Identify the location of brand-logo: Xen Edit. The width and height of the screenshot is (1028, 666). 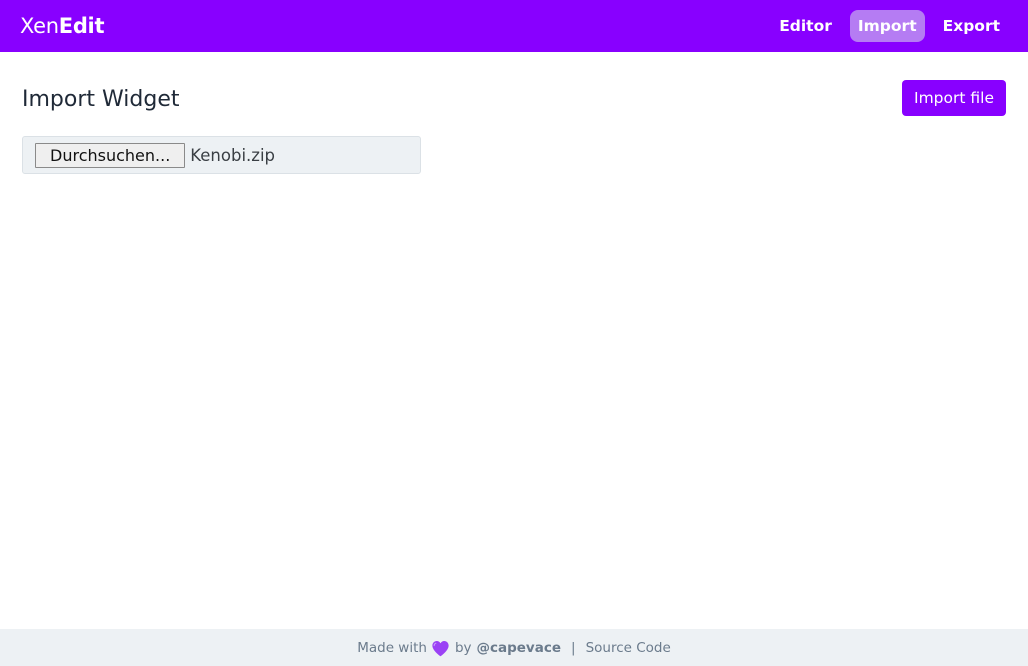
(62, 26).